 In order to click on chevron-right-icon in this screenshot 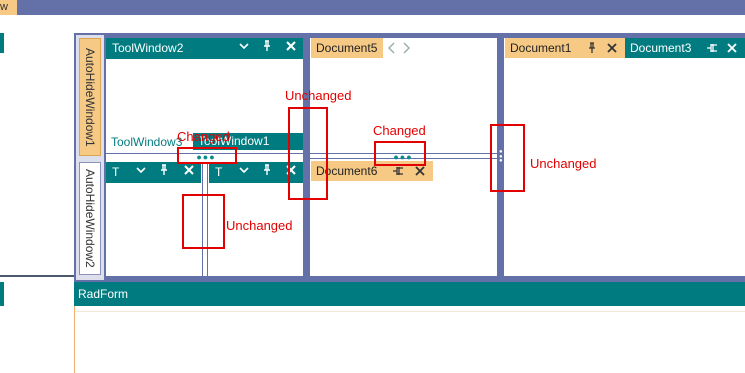, I will do `click(406, 48)`.